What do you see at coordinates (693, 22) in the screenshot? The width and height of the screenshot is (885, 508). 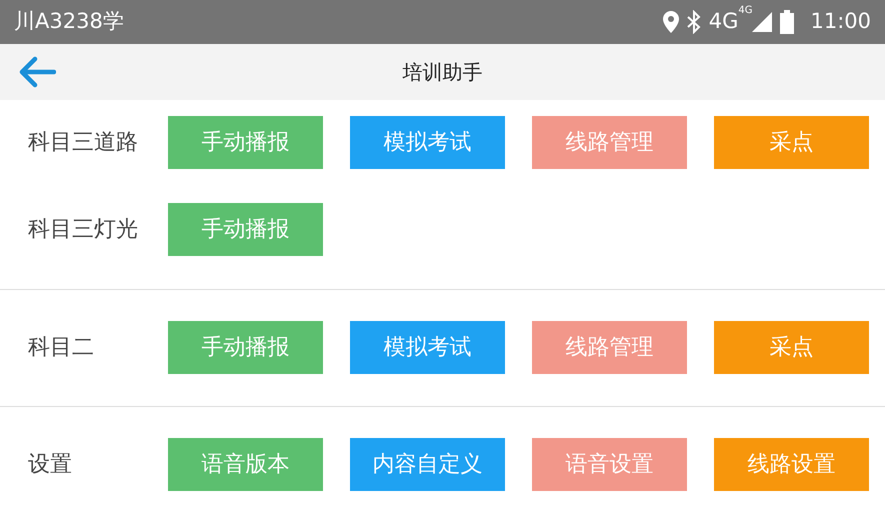 I see `bluetooth-icon` at bounding box center [693, 22].